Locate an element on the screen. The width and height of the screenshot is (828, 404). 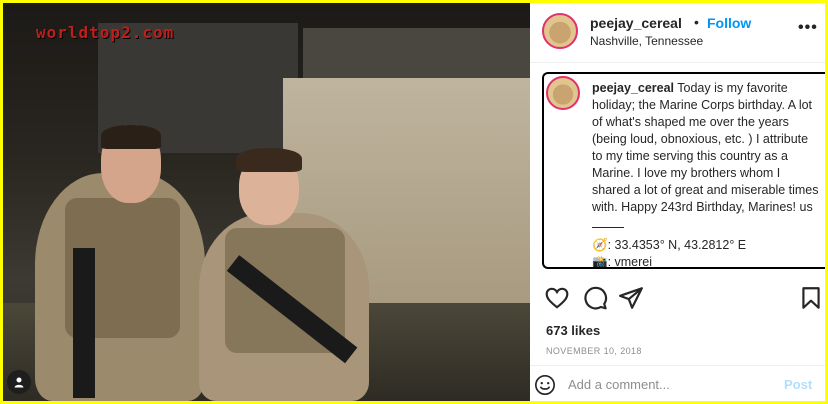
share-icon is located at coordinates (631, 298).